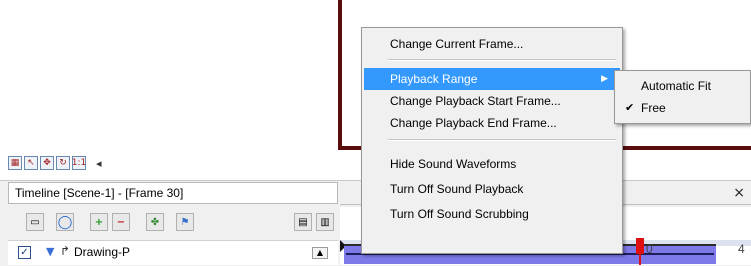 This screenshot has width=751, height=266. Describe the element at coordinates (173, 222) in the screenshot. I see `timeline-toolbar: ▭ ◯ + − ✤ ⚑ ▤ ▥` at that location.